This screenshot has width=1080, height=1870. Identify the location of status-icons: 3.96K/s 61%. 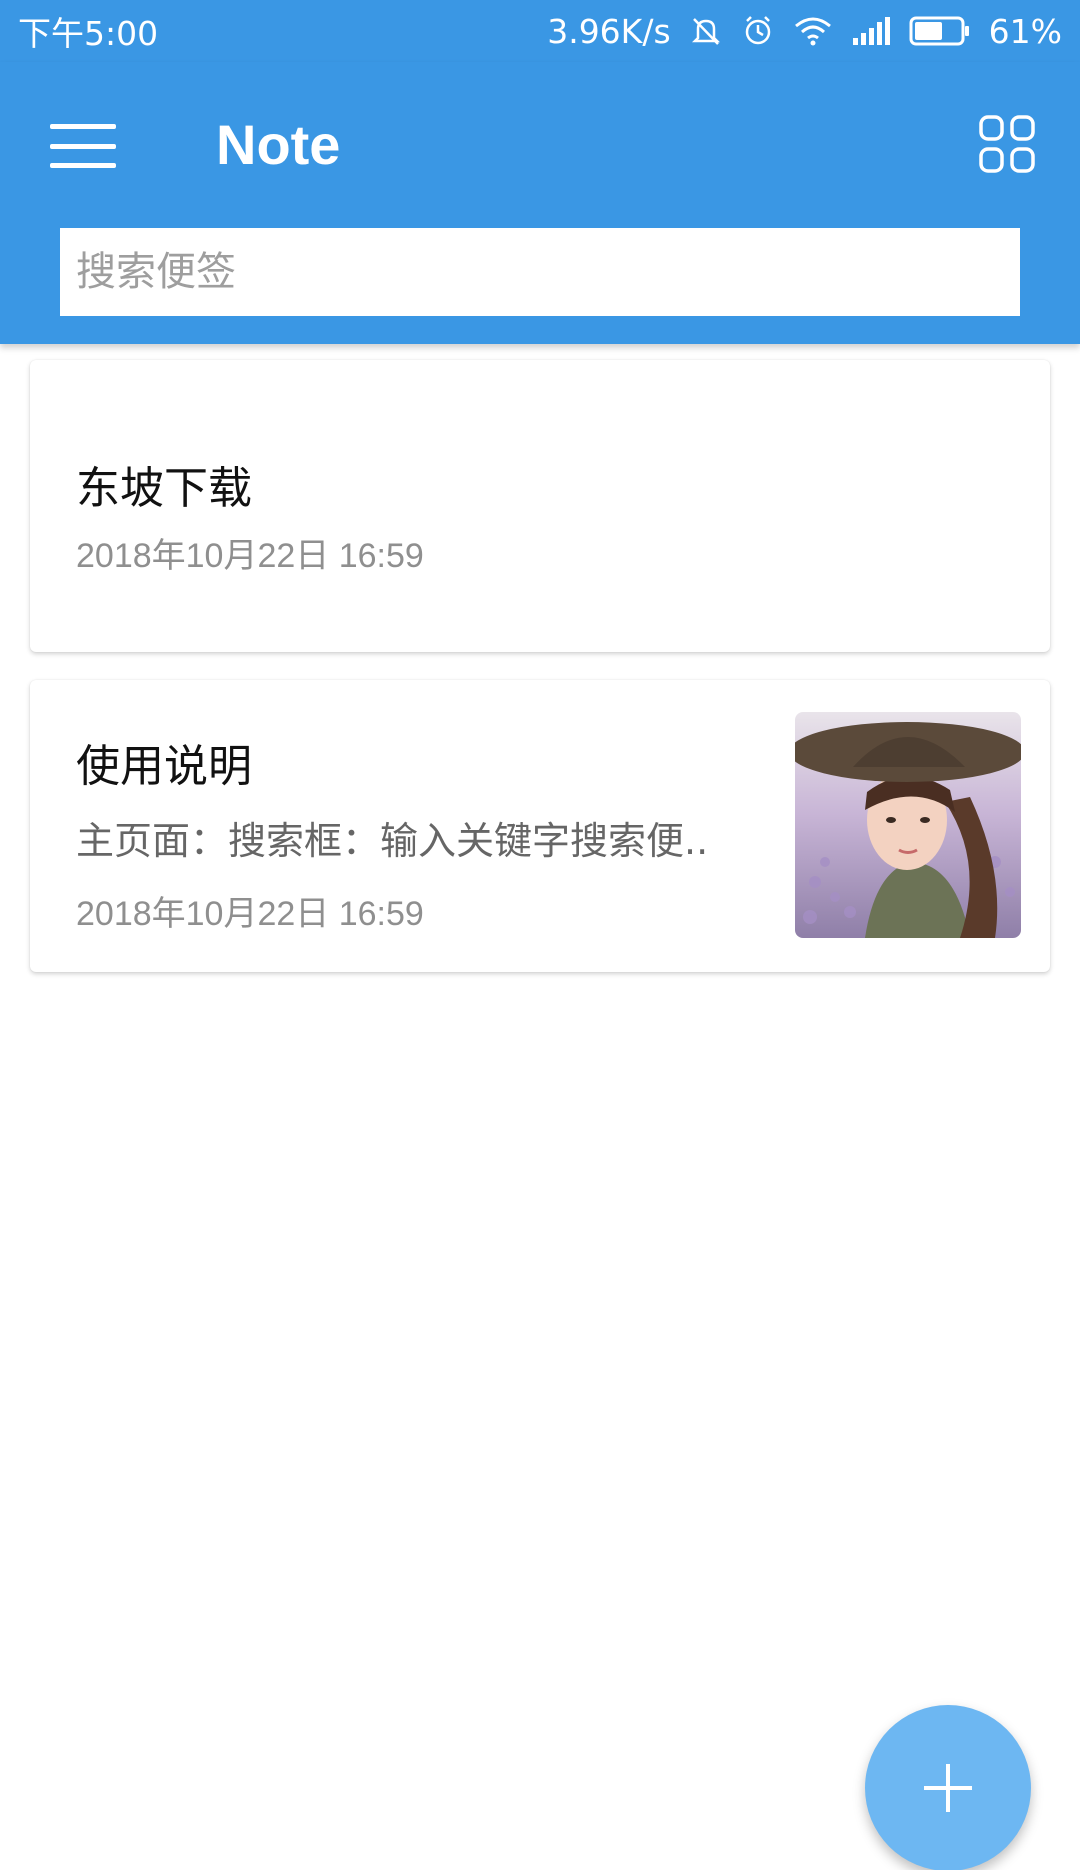
(804, 31).